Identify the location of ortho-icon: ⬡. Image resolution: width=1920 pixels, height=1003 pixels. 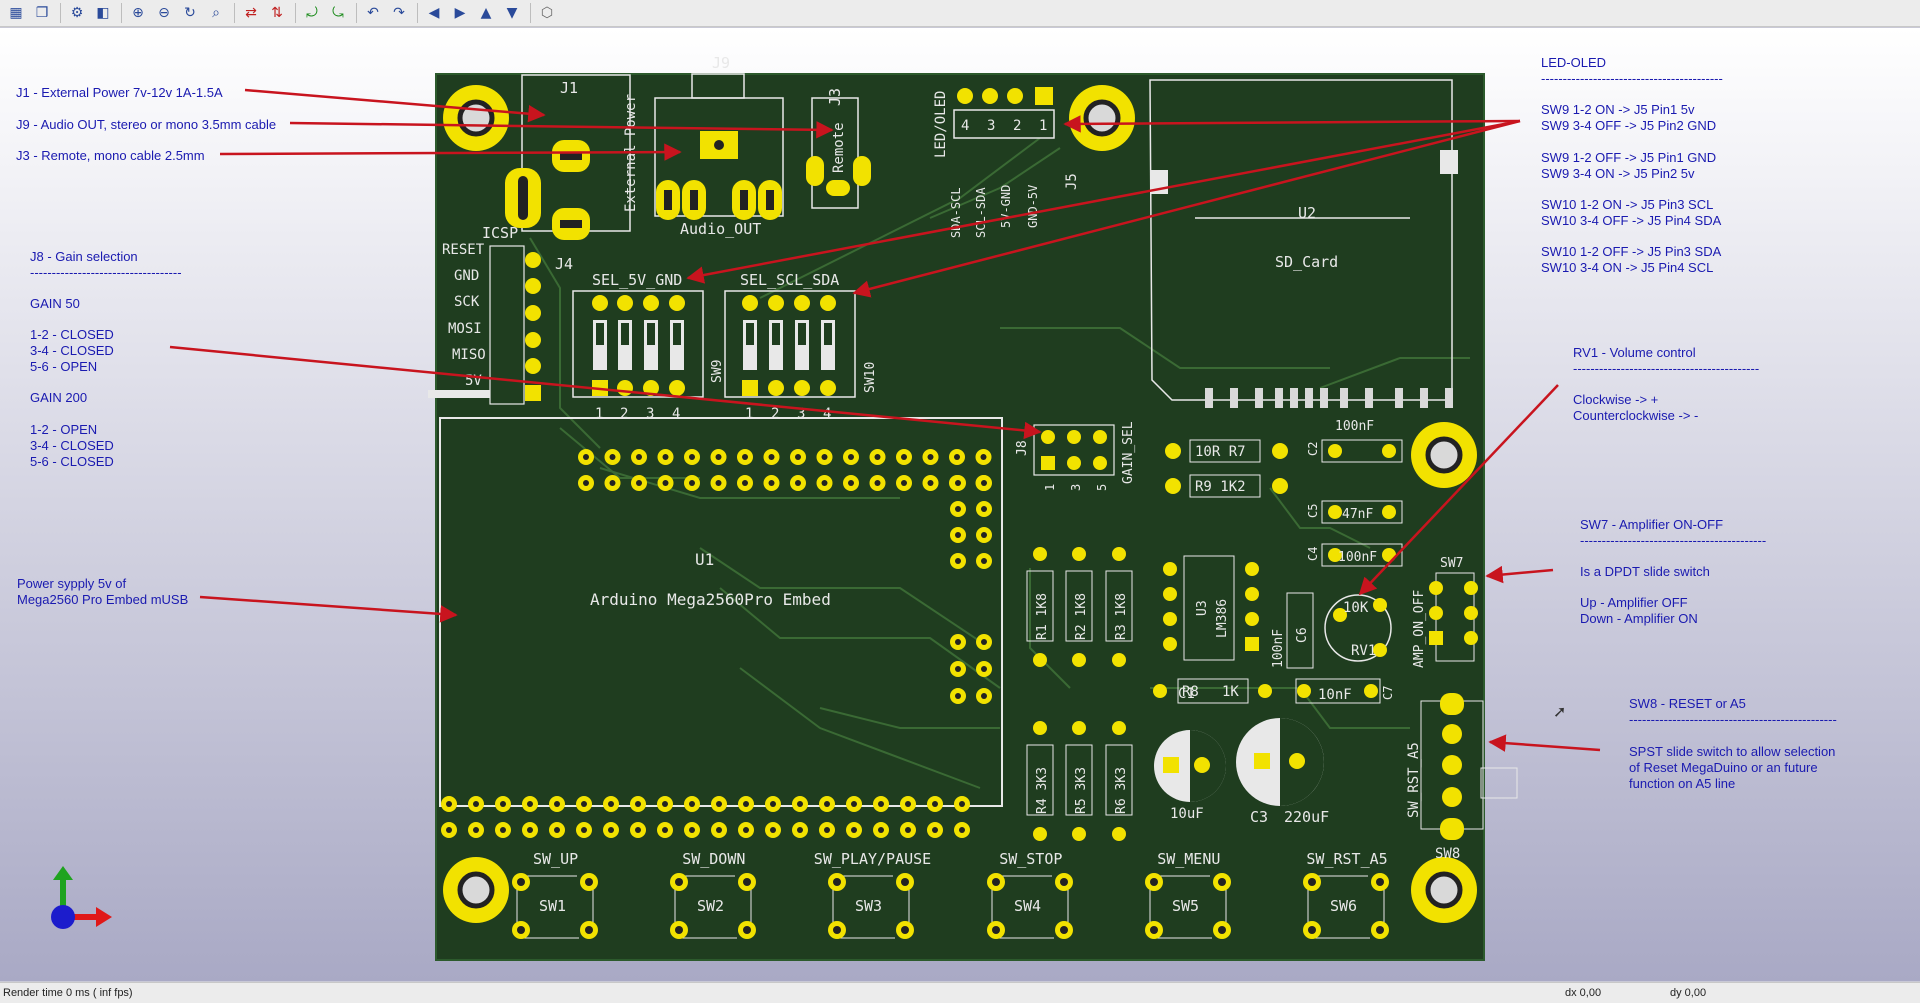
(547, 13).